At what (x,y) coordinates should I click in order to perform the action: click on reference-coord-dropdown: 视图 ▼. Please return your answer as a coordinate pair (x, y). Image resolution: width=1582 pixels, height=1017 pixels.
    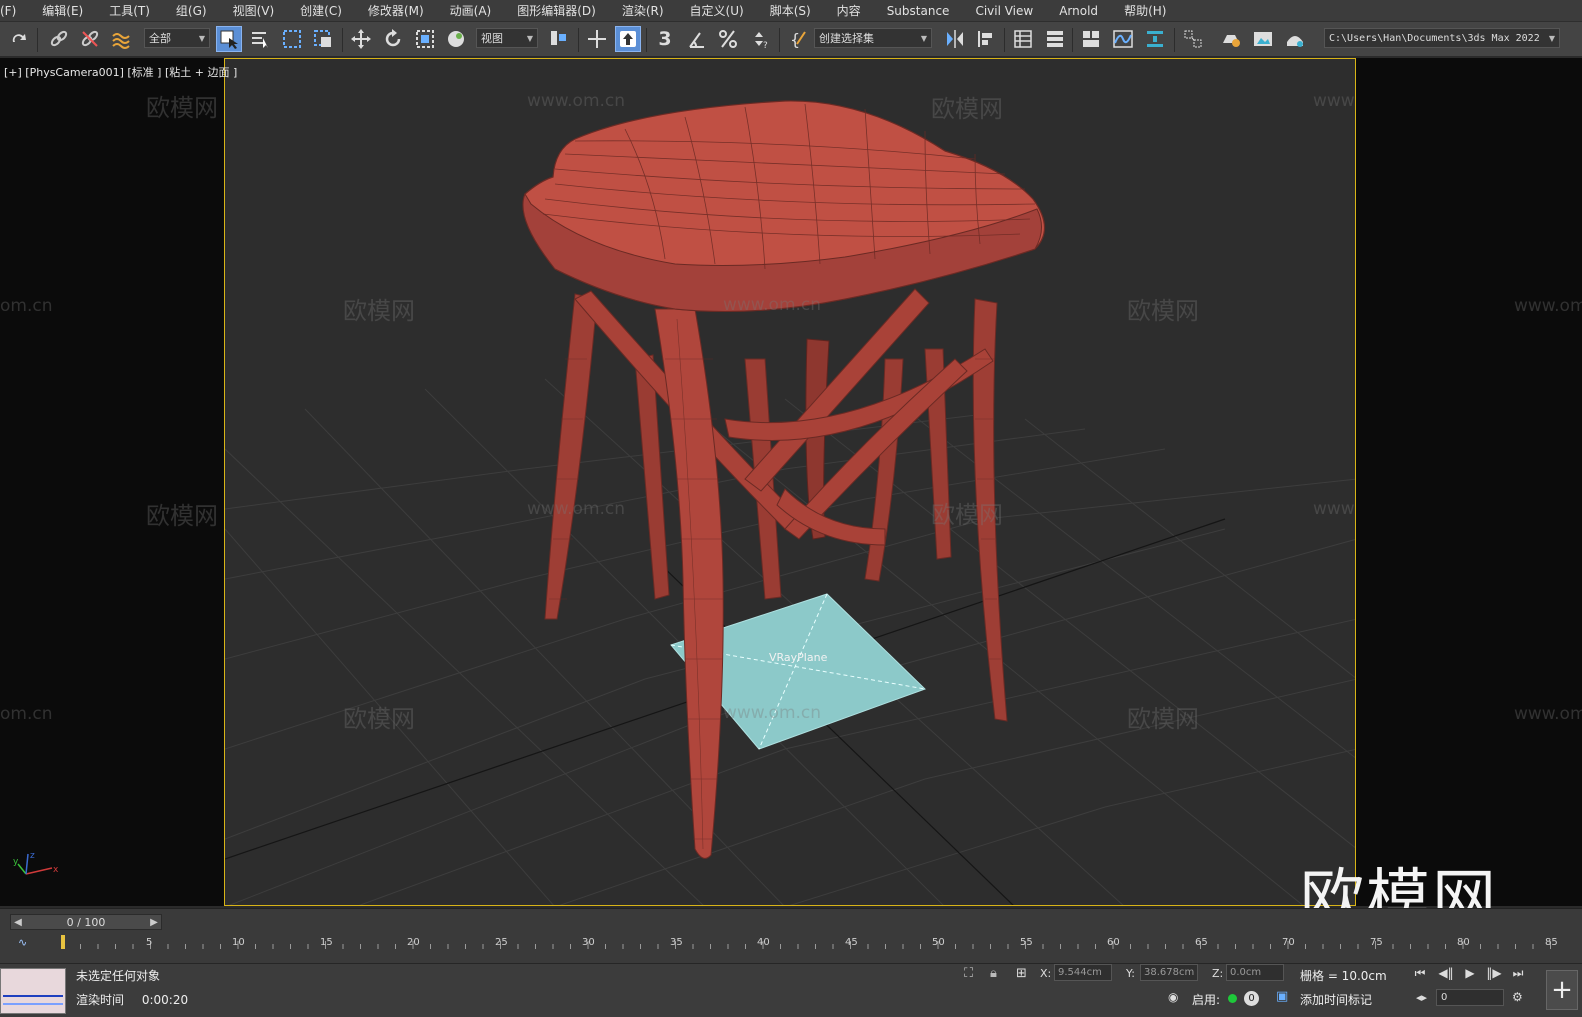
    Looking at the image, I should click on (507, 38).